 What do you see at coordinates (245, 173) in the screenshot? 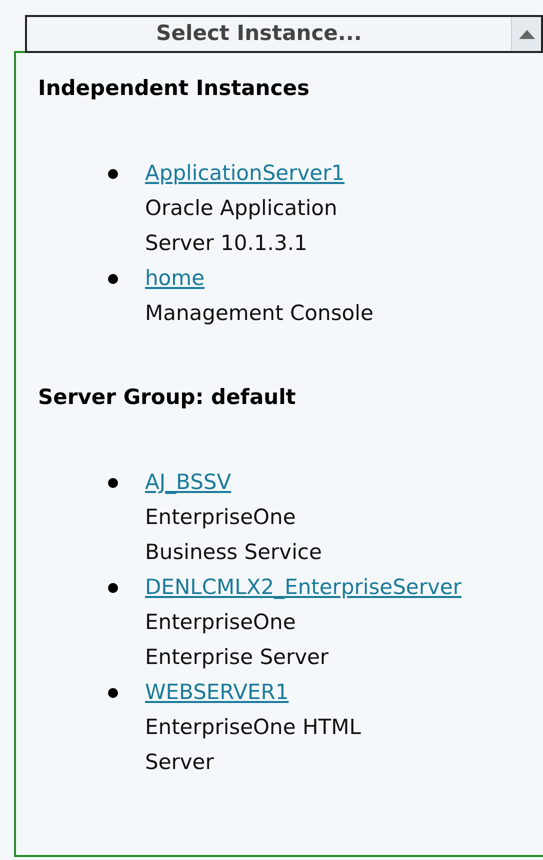
I see `instance-link: ApplicationServer1` at bounding box center [245, 173].